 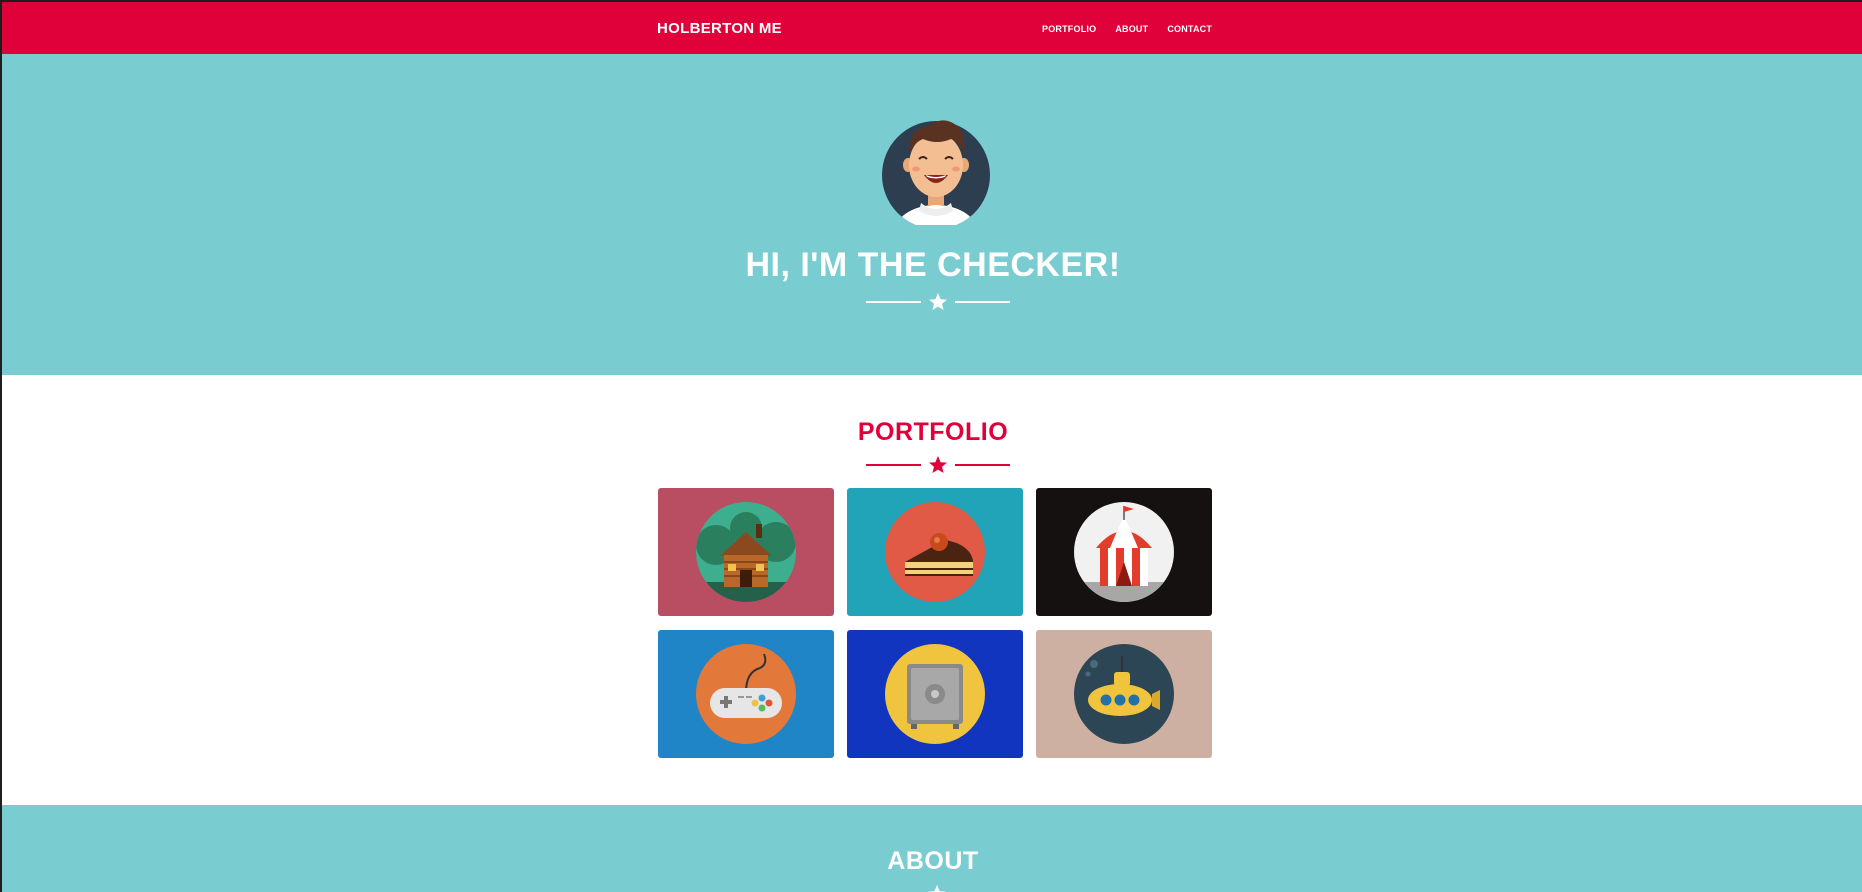 I want to click on nav-link-contact: CONTACT, so click(x=1189, y=29).